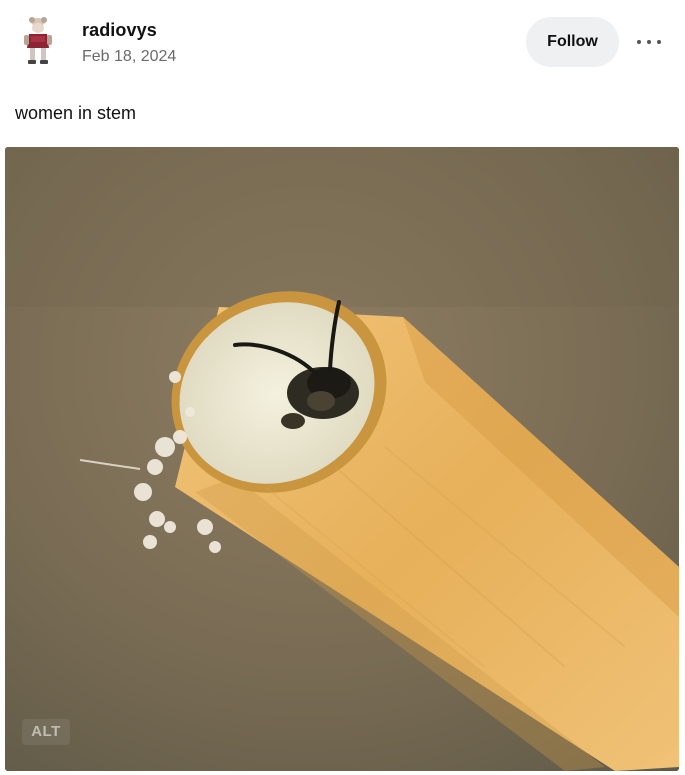 The width and height of the screenshot is (685, 775). I want to click on post-caption: women in stem, so click(76, 113).